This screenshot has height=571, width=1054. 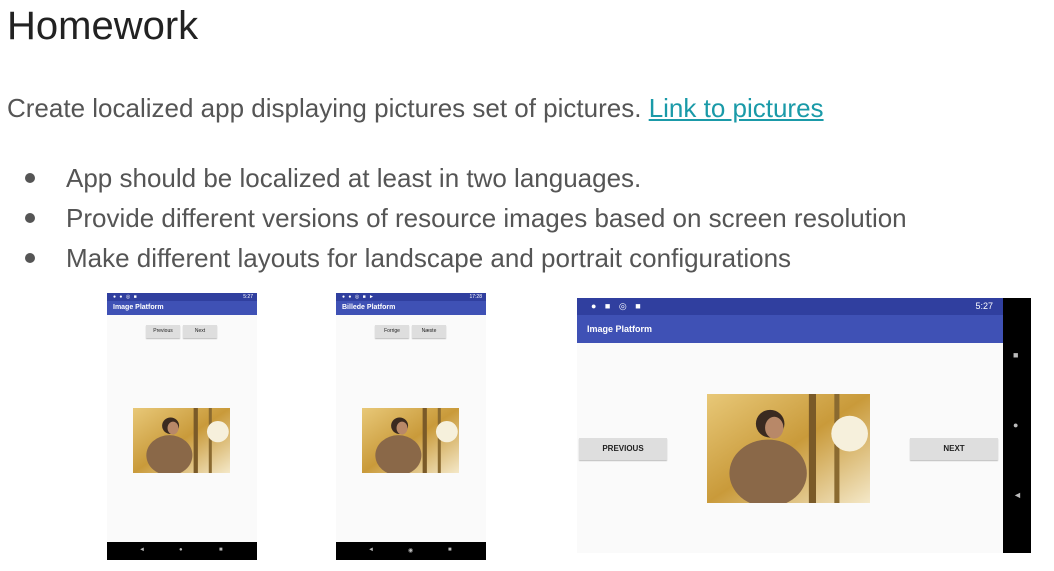 I want to click on status-icons: ● ■ ◎ ■, so click(x=617, y=306).